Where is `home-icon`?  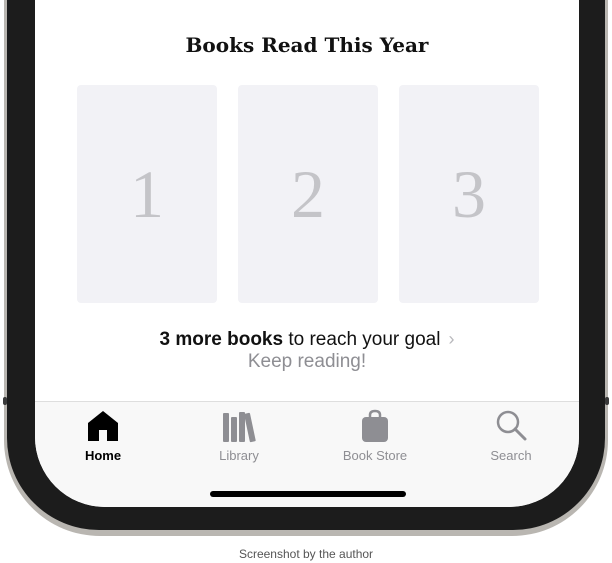 home-icon is located at coordinates (103, 426).